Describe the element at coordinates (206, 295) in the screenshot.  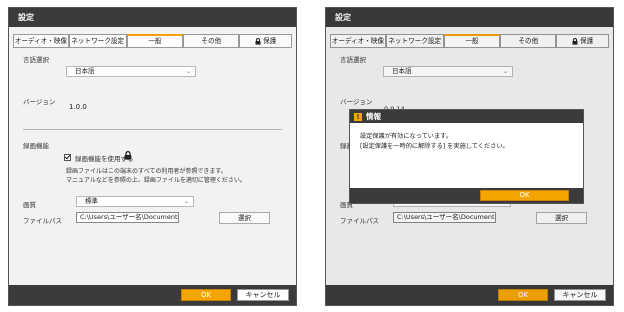
I see `ok-button: OK` at that location.